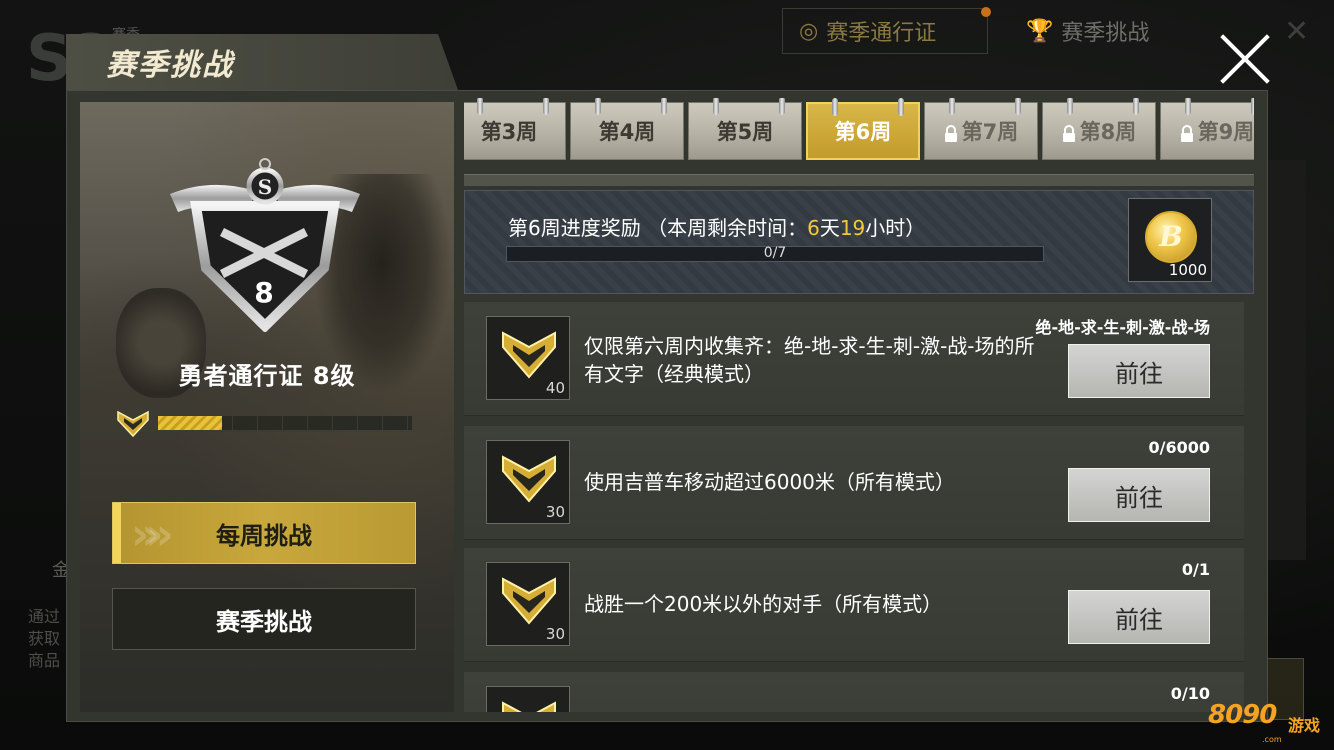  What do you see at coordinates (528, 699) in the screenshot?
I see `task-reward-box` at bounding box center [528, 699].